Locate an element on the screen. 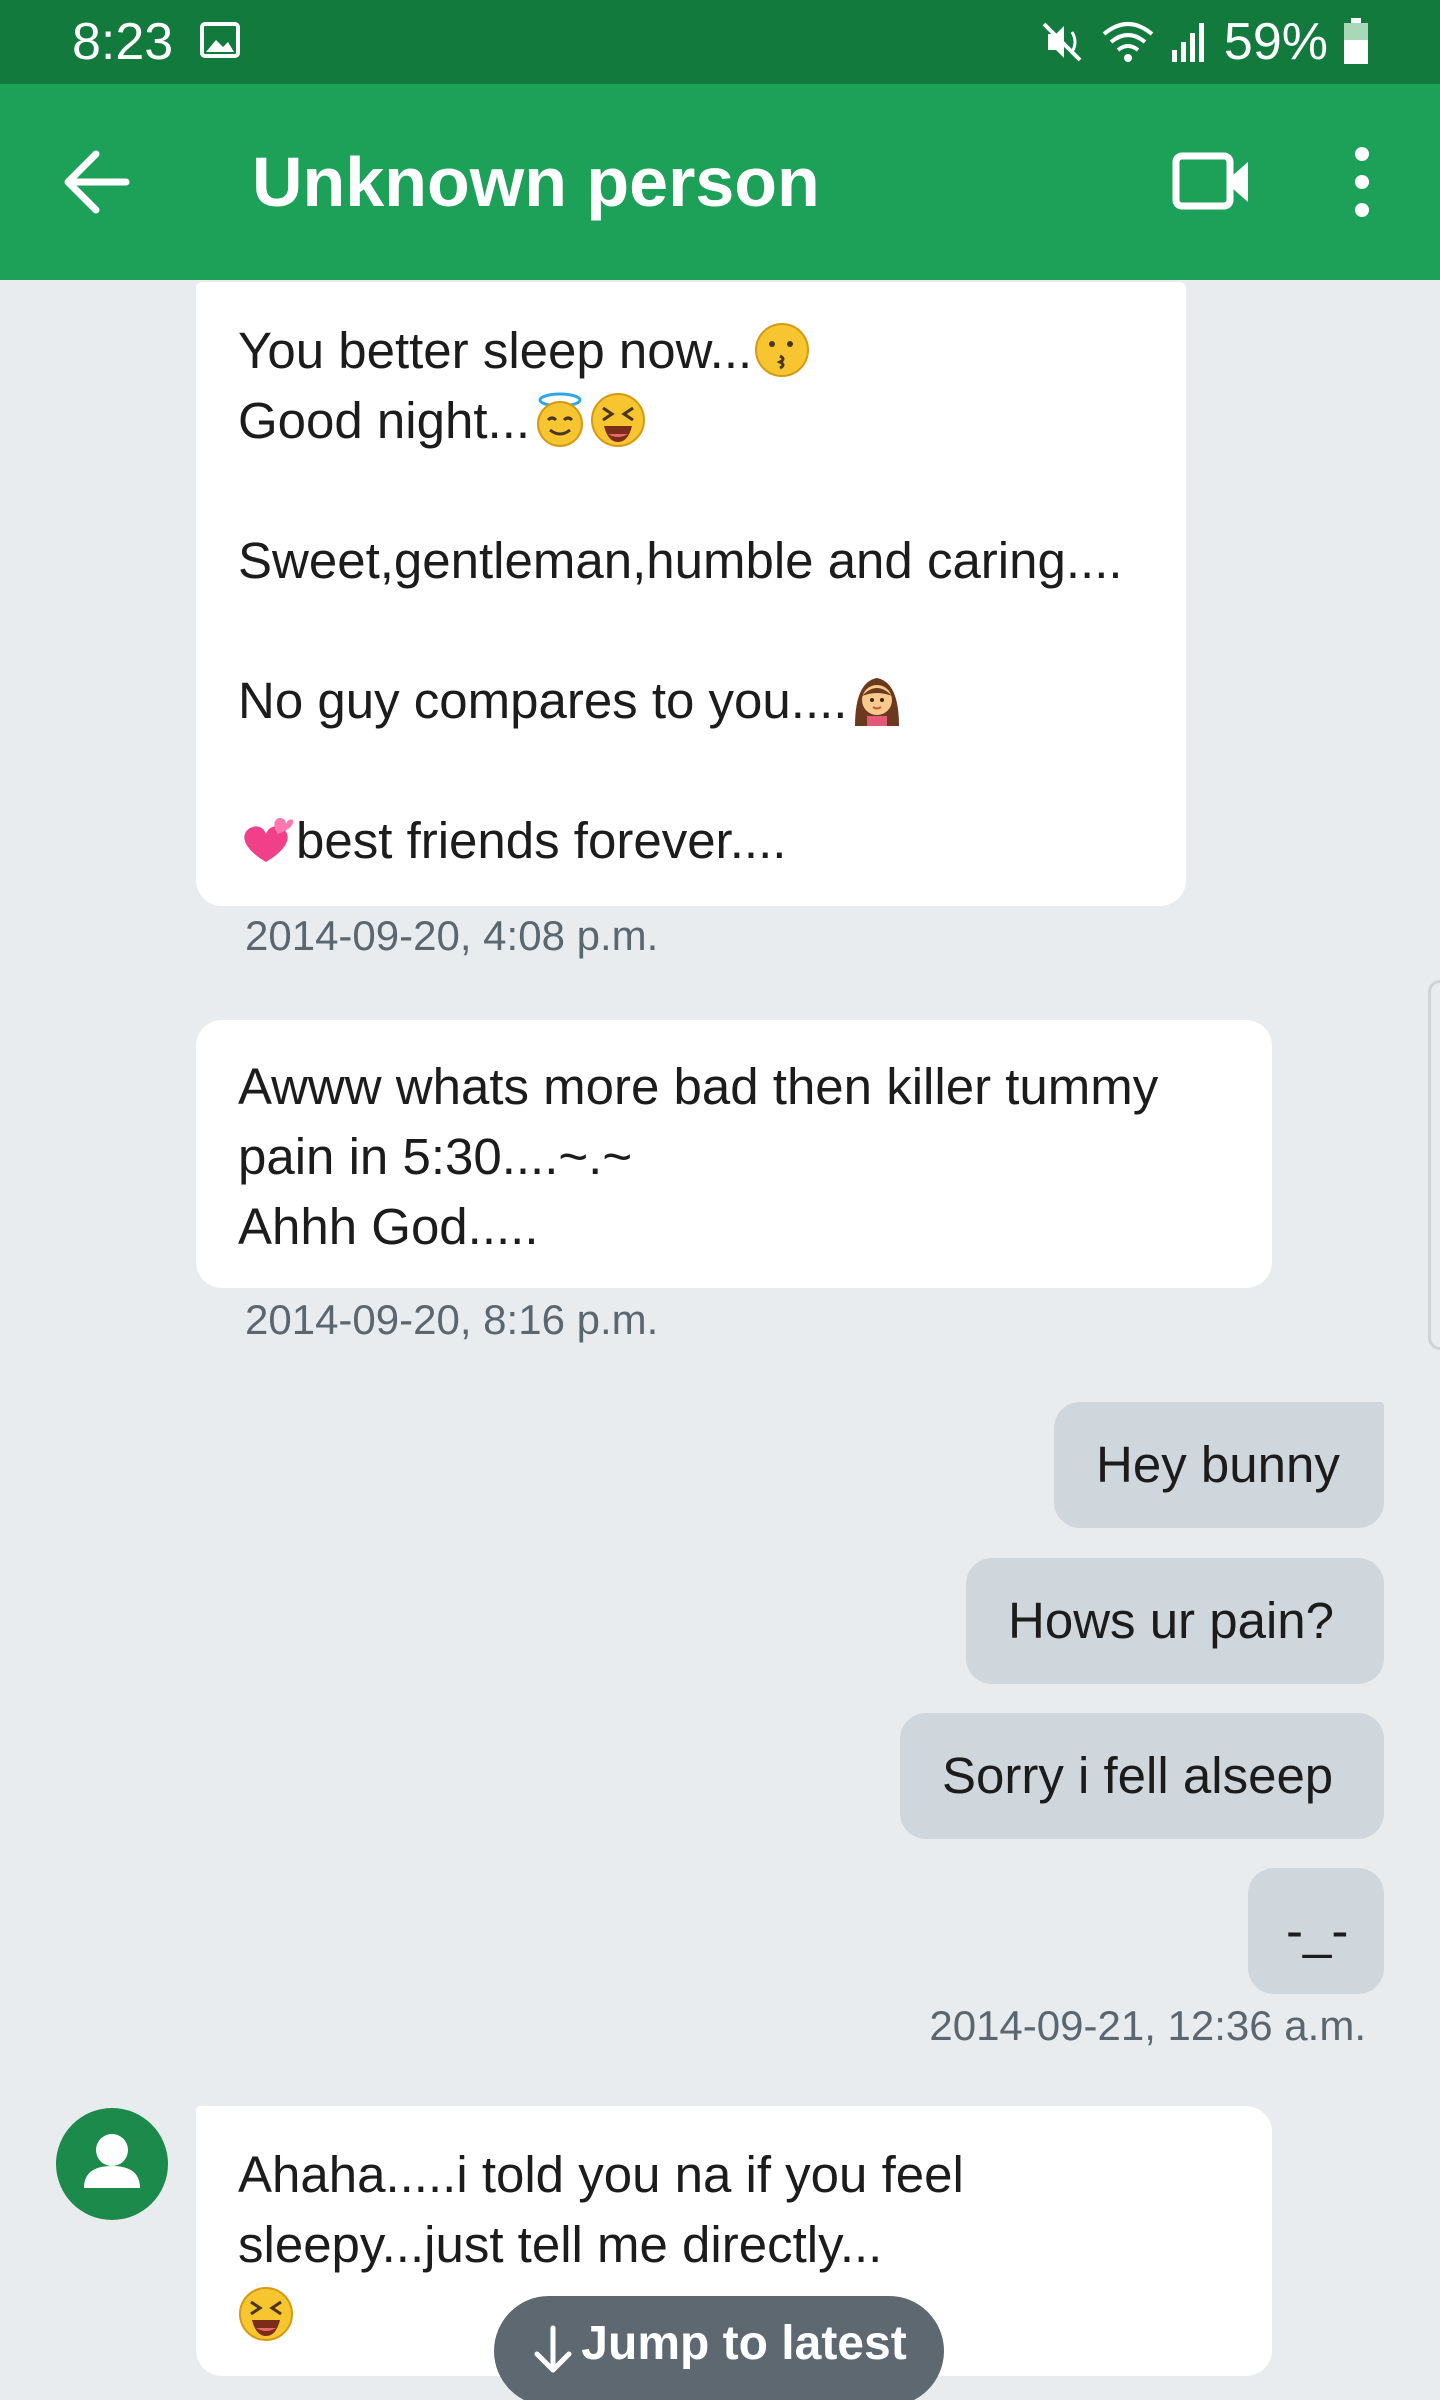 The height and width of the screenshot is (2400, 1440). arrow-down-icon is located at coordinates (553, 2349).